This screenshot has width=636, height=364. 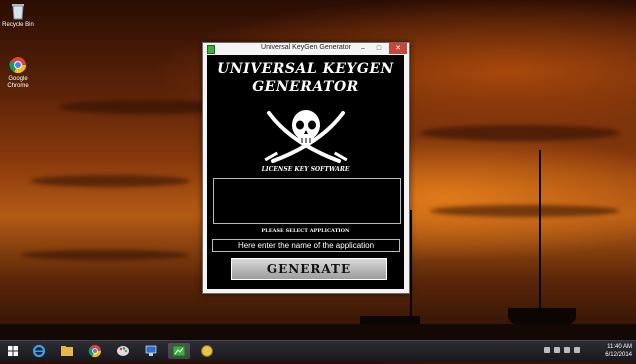 What do you see at coordinates (318, 350) in the screenshot?
I see `taskbar: 11:40 AM 6/12/2014` at bounding box center [318, 350].